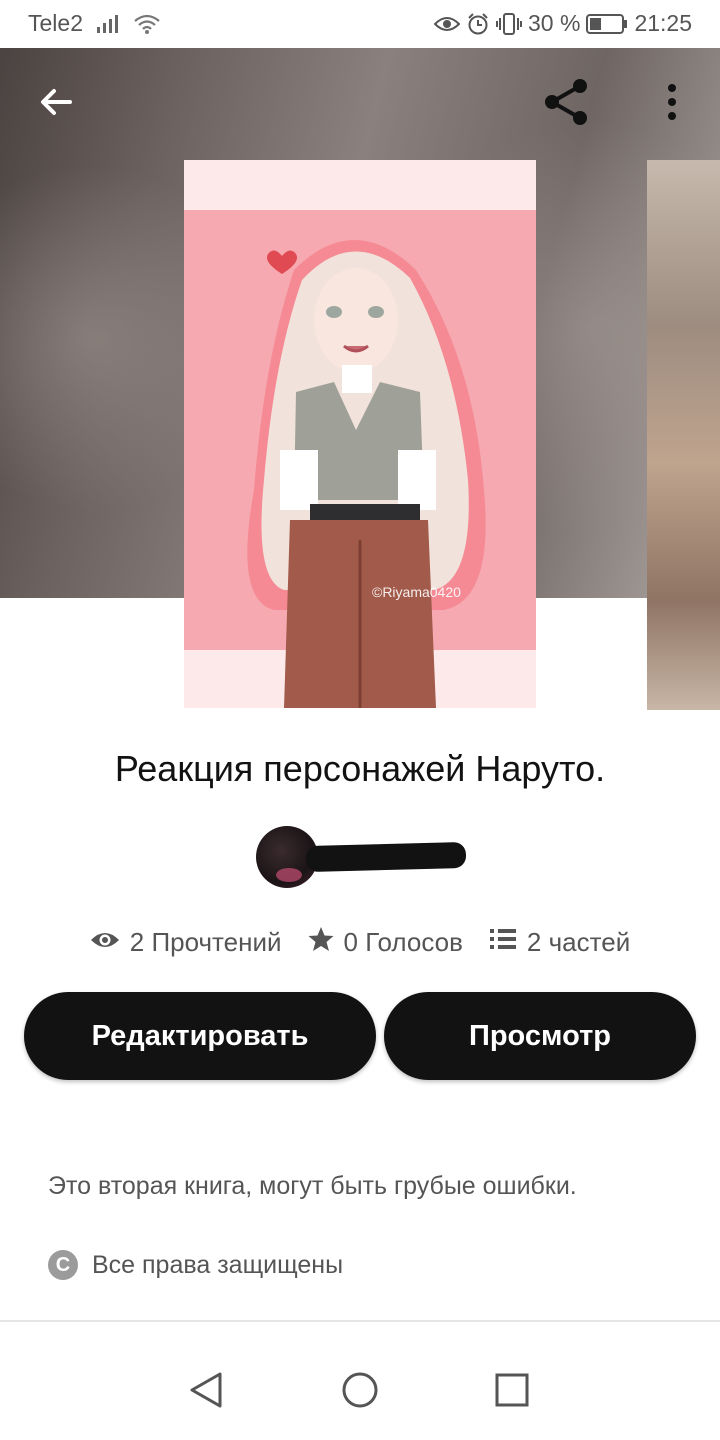 The image size is (720, 1440). I want to click on avatar-detail, so click(289, 875).